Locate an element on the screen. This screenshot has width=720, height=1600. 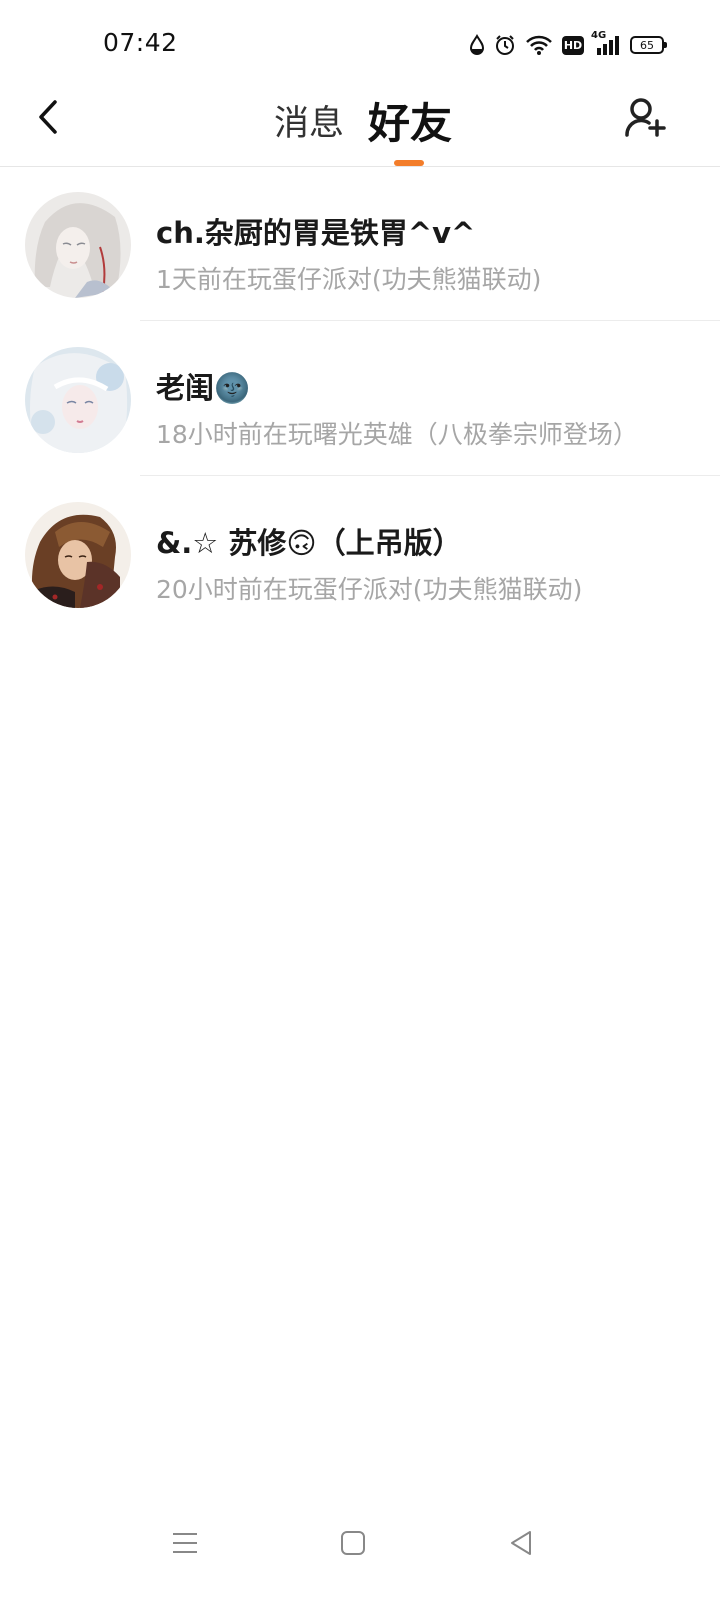
friend-name: ch.杂厨的胃是铁胃^v^ is located at coordinates (316, 233).